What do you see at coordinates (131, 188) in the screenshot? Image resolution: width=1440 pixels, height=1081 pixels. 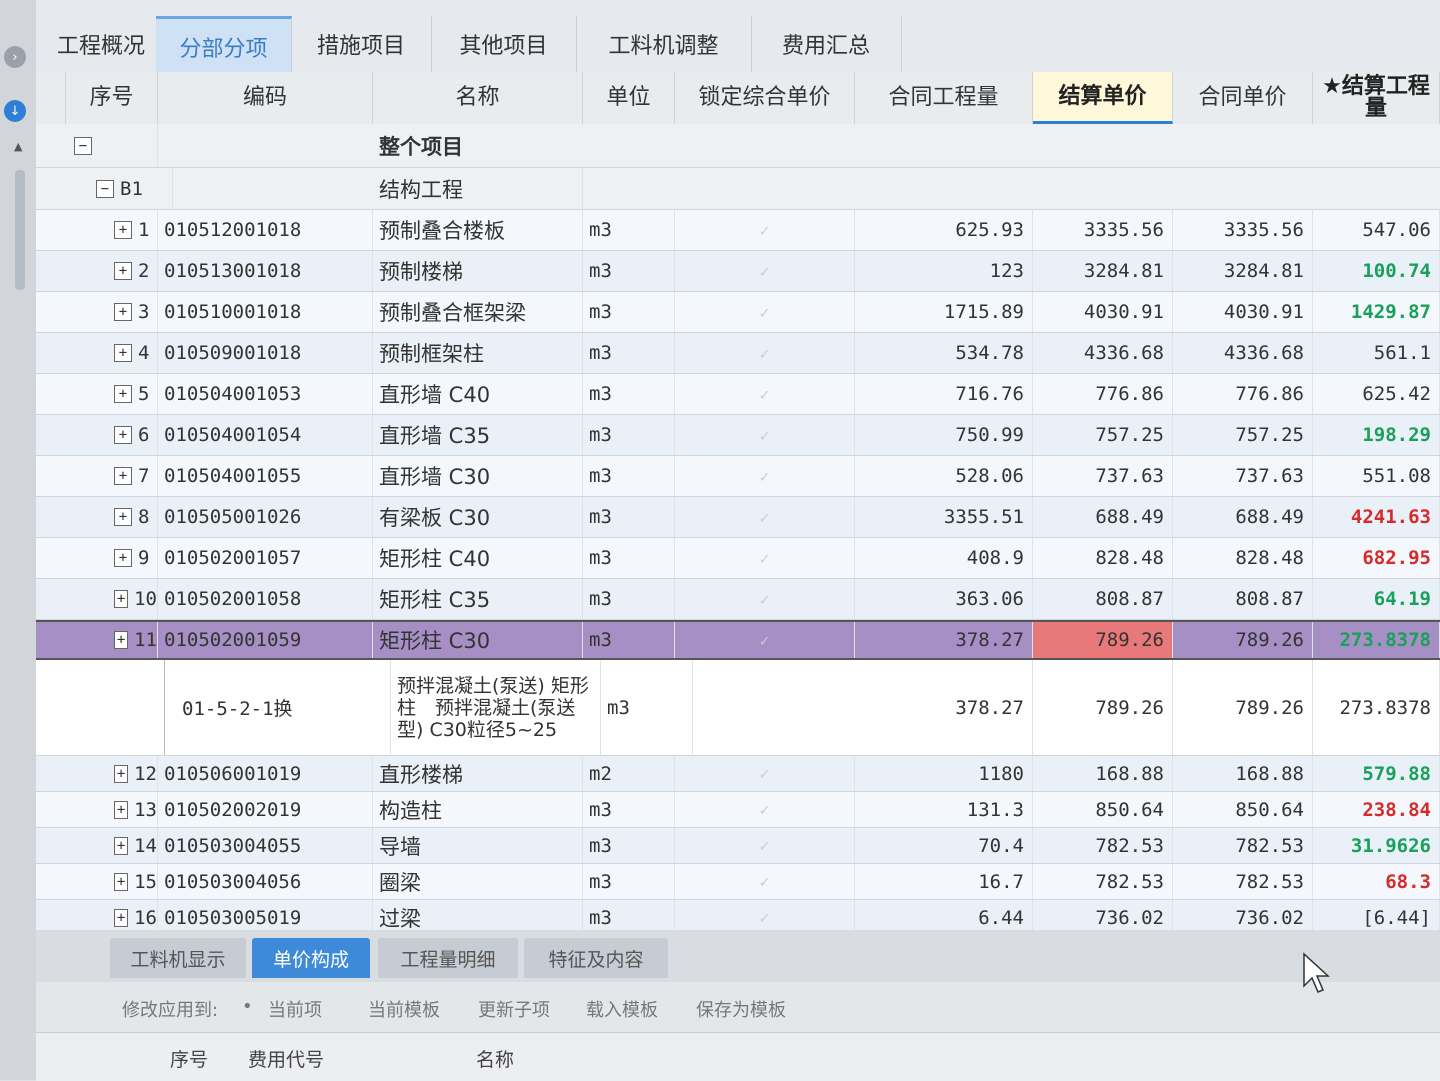 I see `group-id-cell: − B1` at bounding box center [131, 188].